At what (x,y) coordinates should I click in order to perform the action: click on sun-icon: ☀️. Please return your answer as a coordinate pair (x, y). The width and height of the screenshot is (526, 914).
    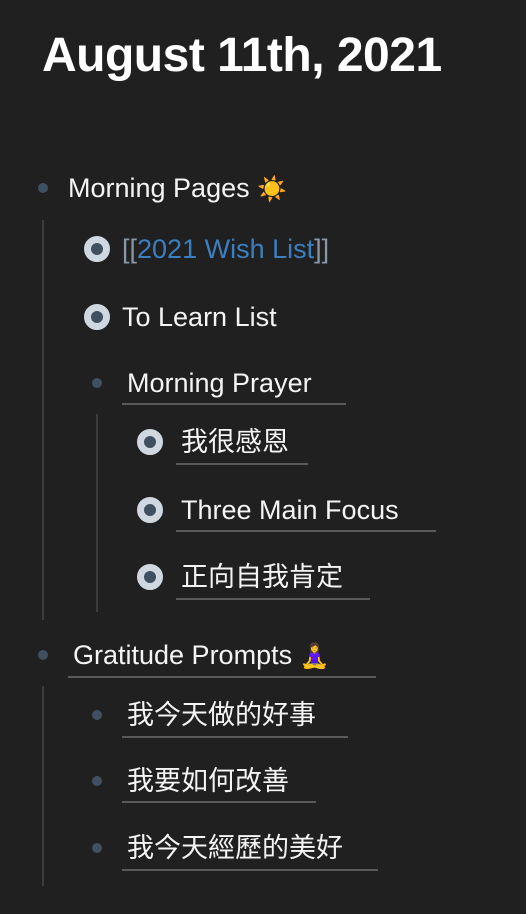
    Looking at the image, I should click on (272, 189).